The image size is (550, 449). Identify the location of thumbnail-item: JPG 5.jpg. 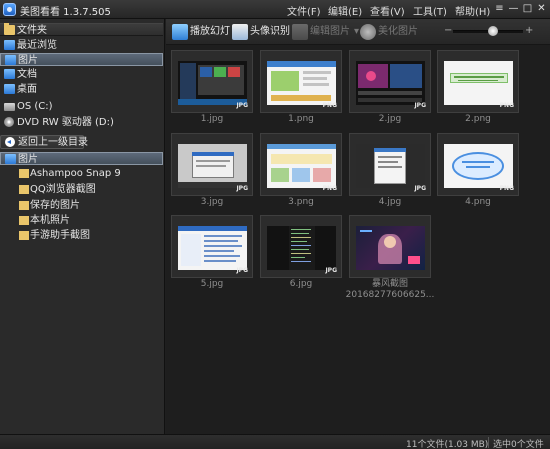
(212, 271).